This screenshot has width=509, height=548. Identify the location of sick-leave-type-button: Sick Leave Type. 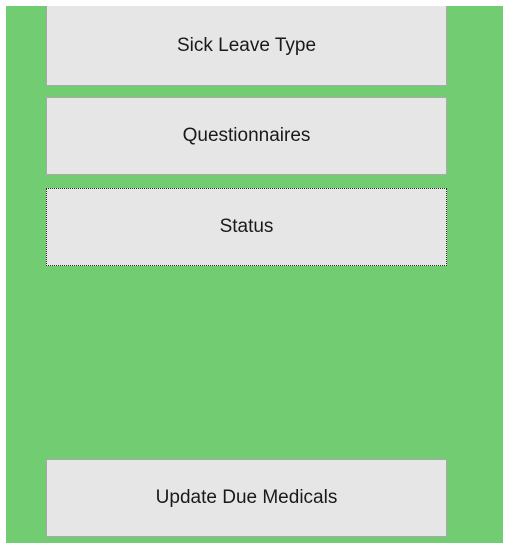
(246, 46).